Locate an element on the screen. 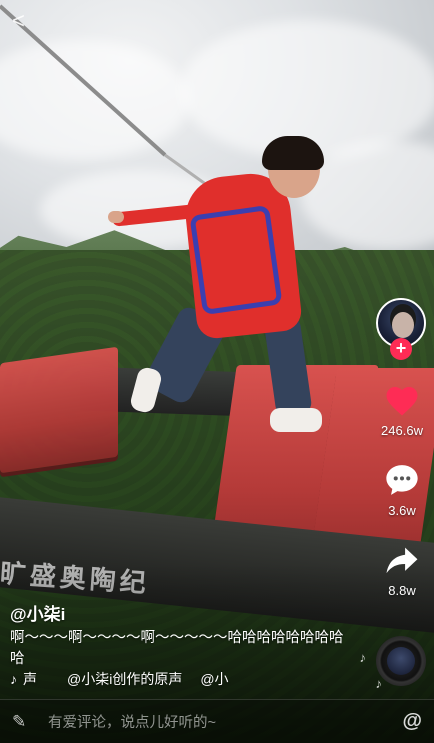 The height and width of the screenshot is (743, 434). comment-input: 有爱评论，说点儿好听的~ is located at coordinates (225, 721).